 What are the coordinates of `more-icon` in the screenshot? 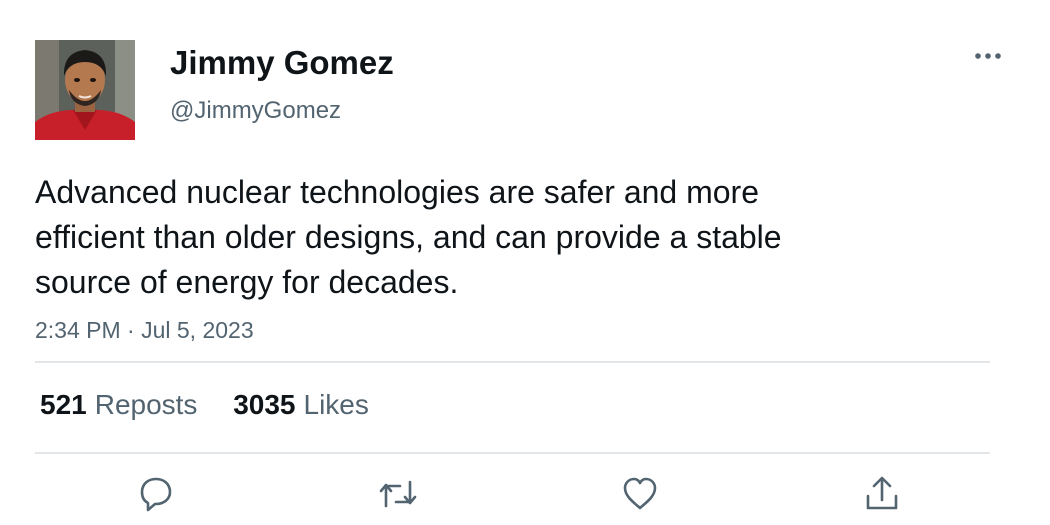 It's located at (988, 56).